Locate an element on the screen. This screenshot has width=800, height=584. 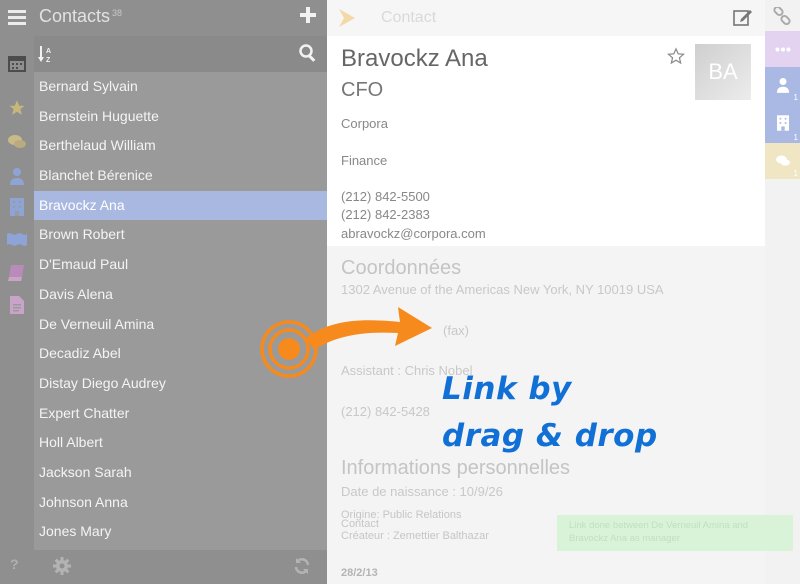
contacts-header: Contacts 38 is located at coordinates (180, 18).